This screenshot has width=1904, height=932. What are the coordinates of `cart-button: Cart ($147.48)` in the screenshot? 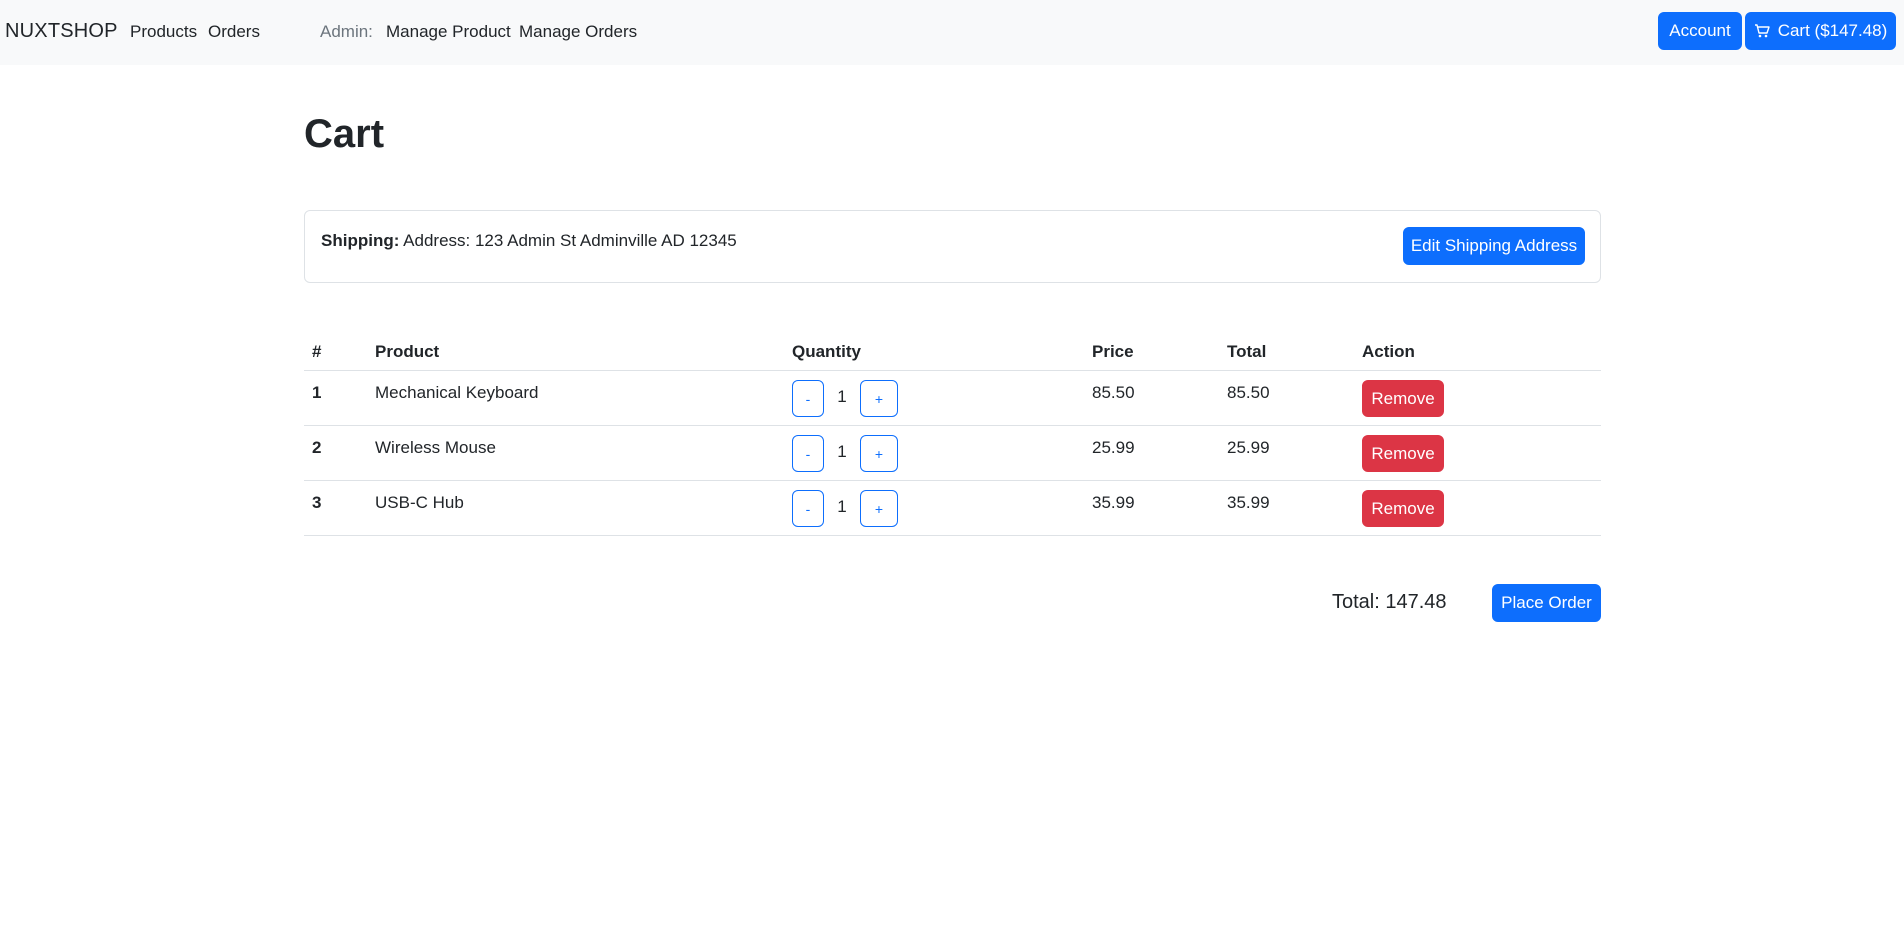 It's located at (1820, 31).